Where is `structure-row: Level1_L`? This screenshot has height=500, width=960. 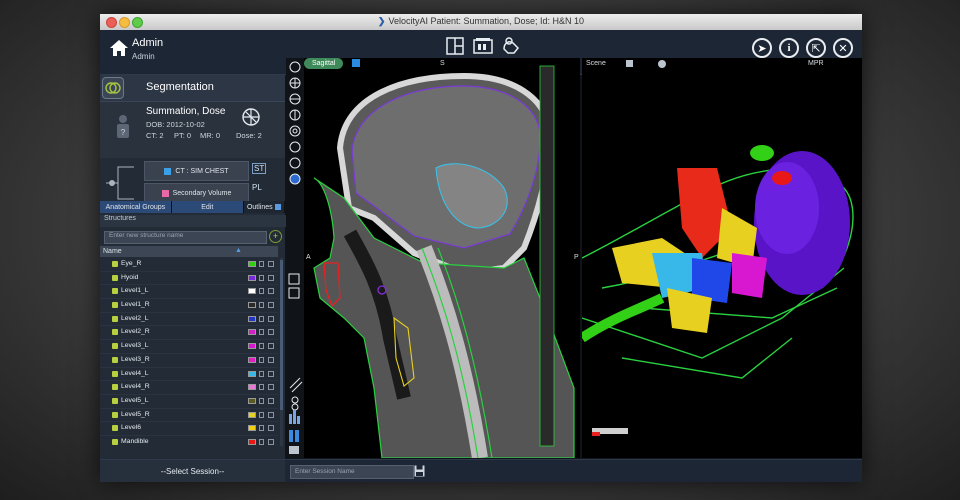
structure-row: Level1_L is located at coordinates (189, 292).